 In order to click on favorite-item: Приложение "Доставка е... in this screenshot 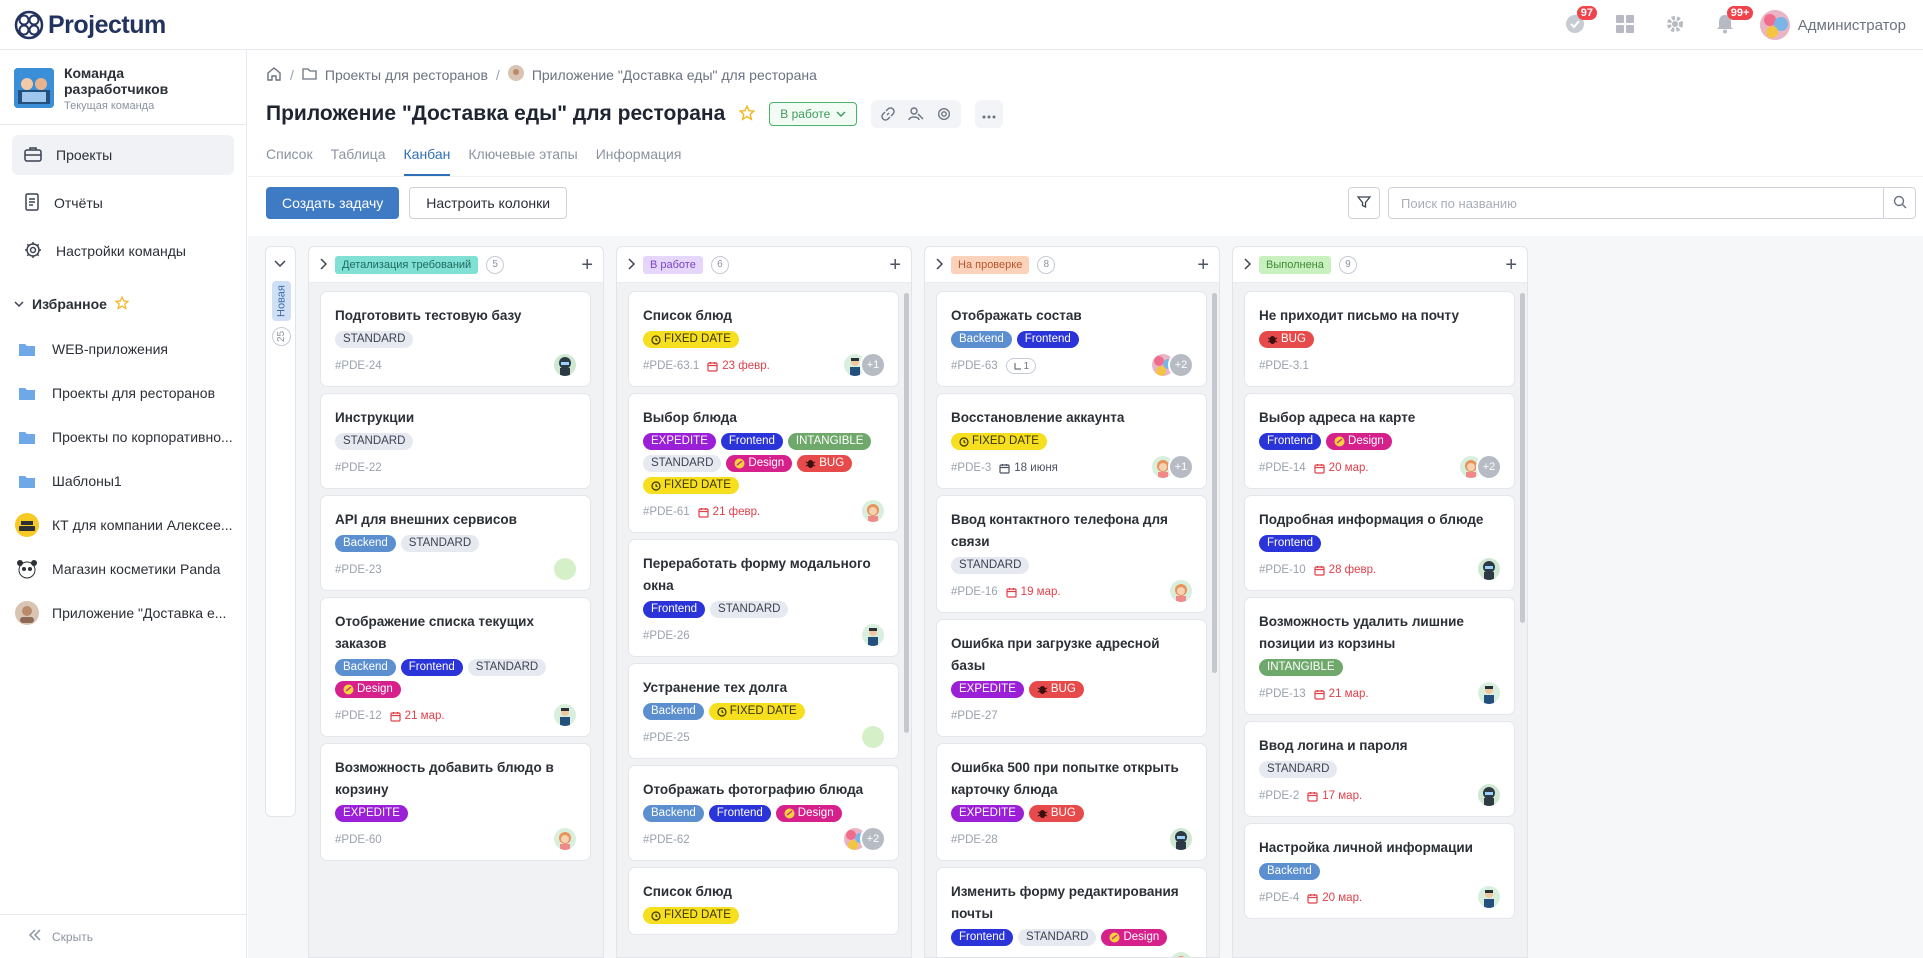, I will do `click(123, 613)`.